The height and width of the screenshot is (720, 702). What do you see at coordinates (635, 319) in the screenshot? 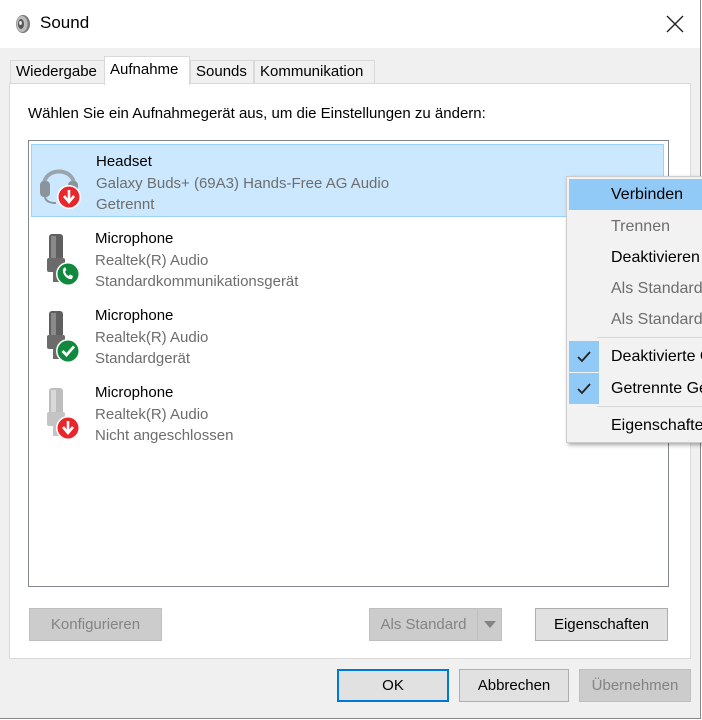
I see `menu-item-als-standardkommunikationsgeraet: Als Standardkommunikationsgerät` at bounding box center [635, 319].